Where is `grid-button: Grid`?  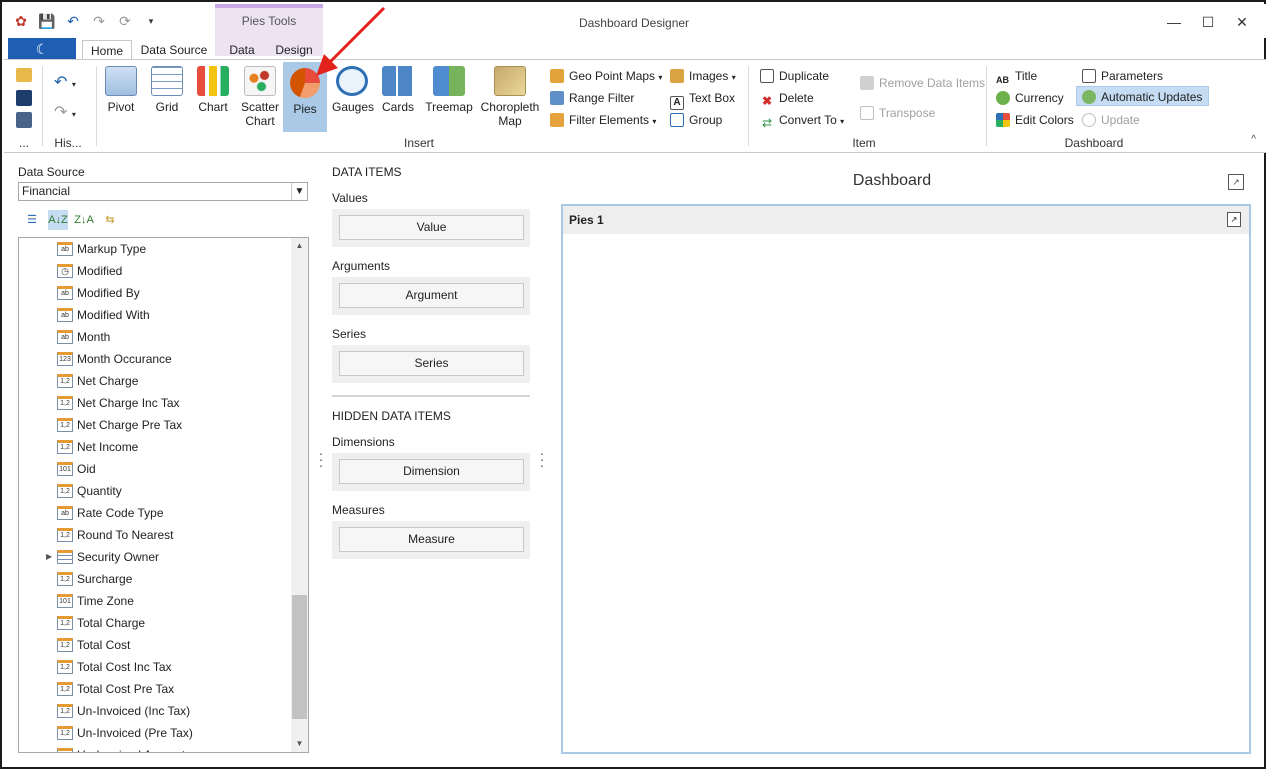
grid-button: Grid is located at coordinates (167, 97).